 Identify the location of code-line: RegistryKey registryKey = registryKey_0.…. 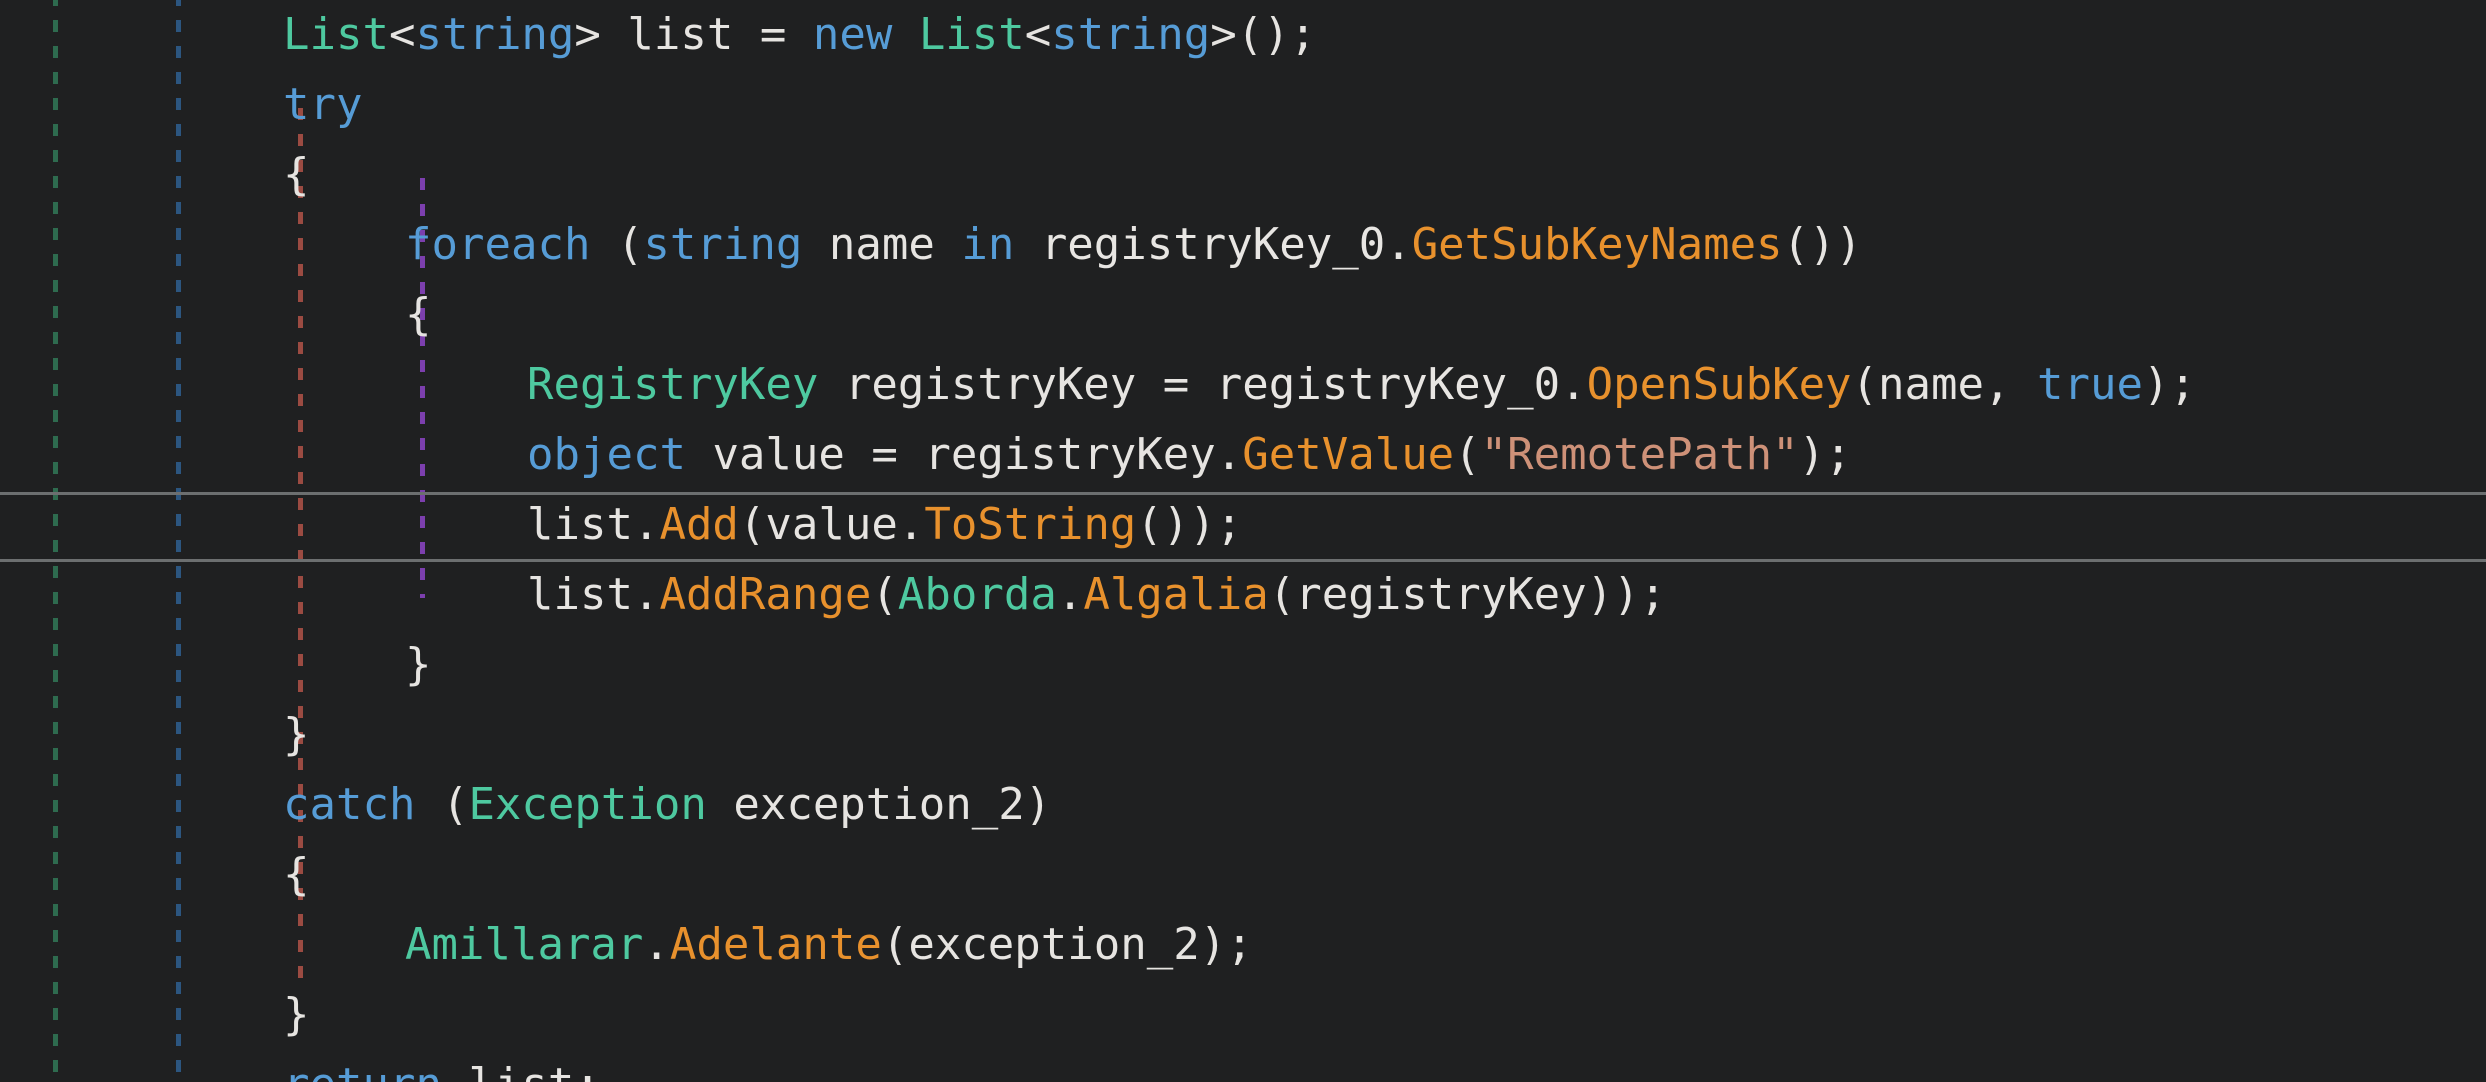
(1243, 385).